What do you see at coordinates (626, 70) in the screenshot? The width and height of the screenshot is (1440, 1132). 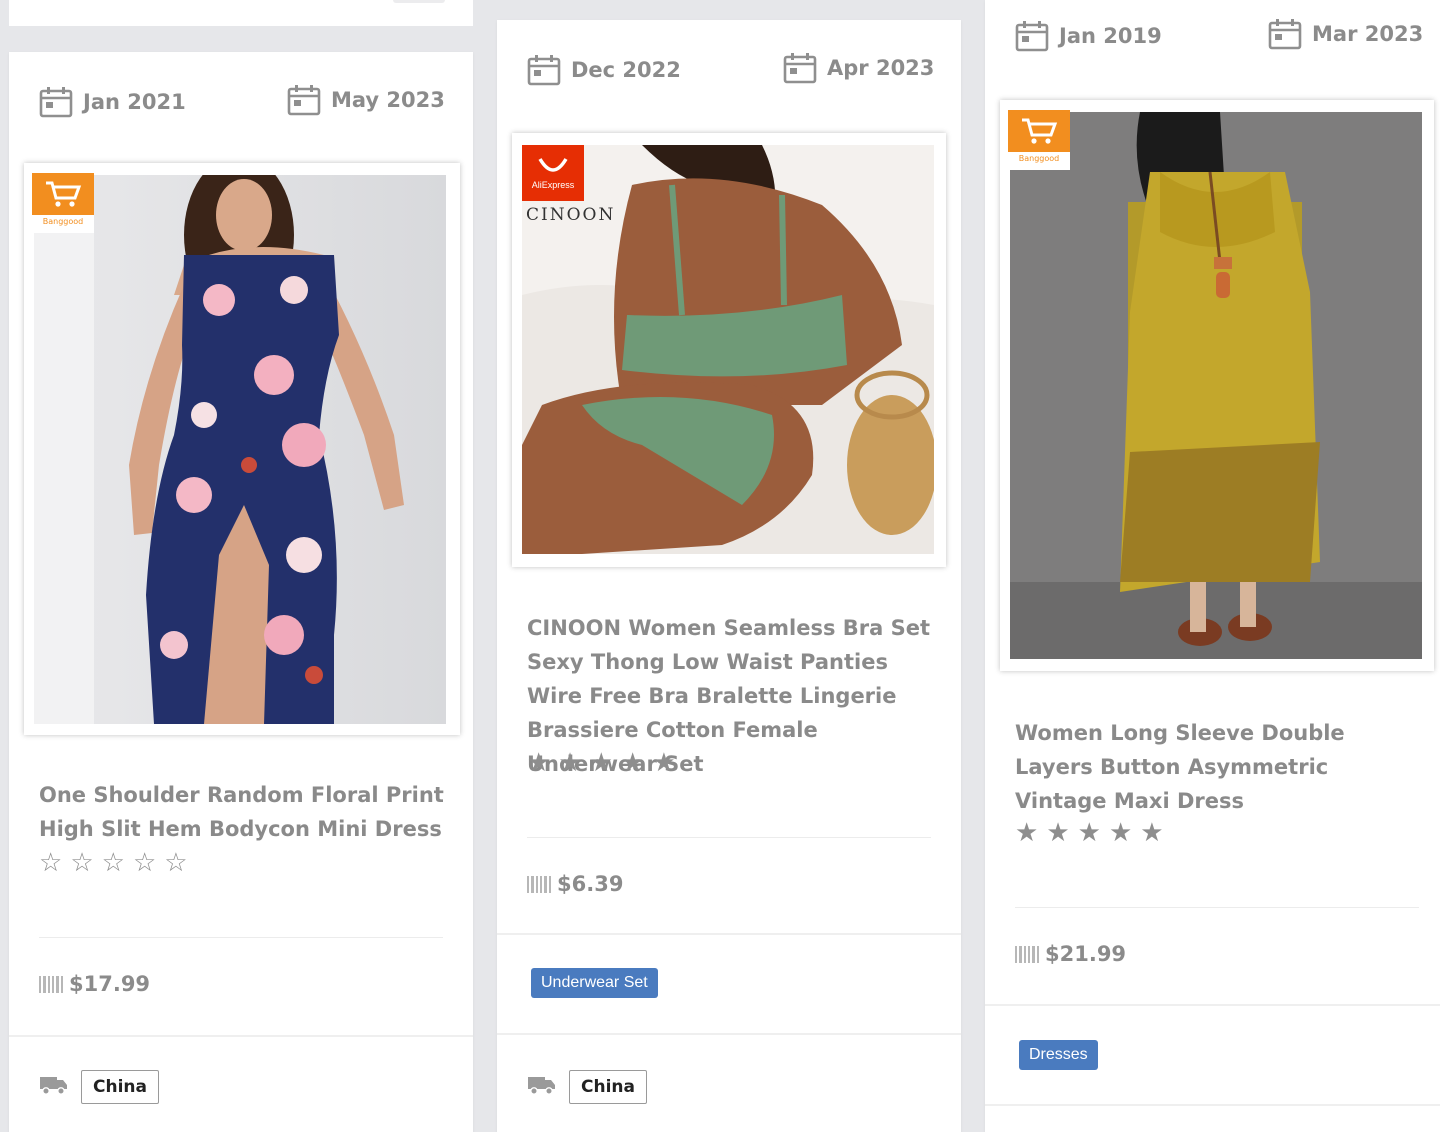 I see `date-start-label: Dec 2022` at bounding box center [626, 70].